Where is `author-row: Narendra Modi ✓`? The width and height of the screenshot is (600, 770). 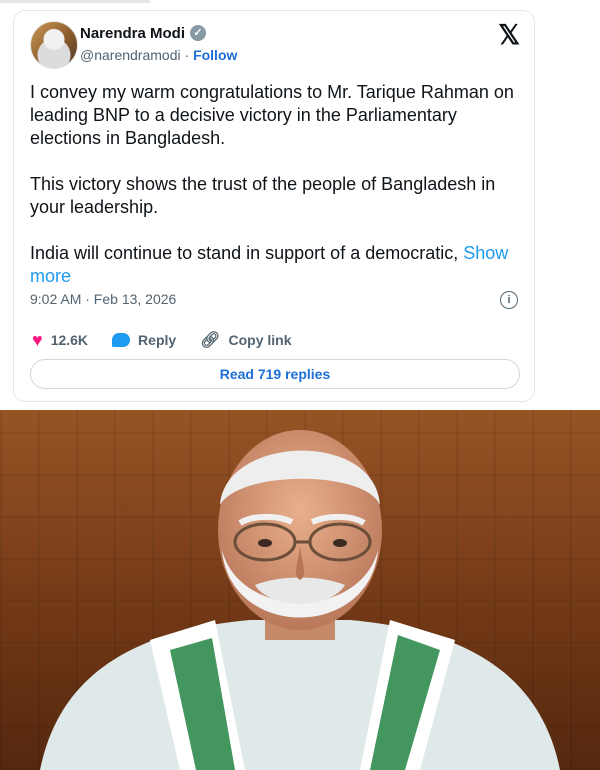
author-row: Narendra Modi ✓ is located at coordinates (143, 33).